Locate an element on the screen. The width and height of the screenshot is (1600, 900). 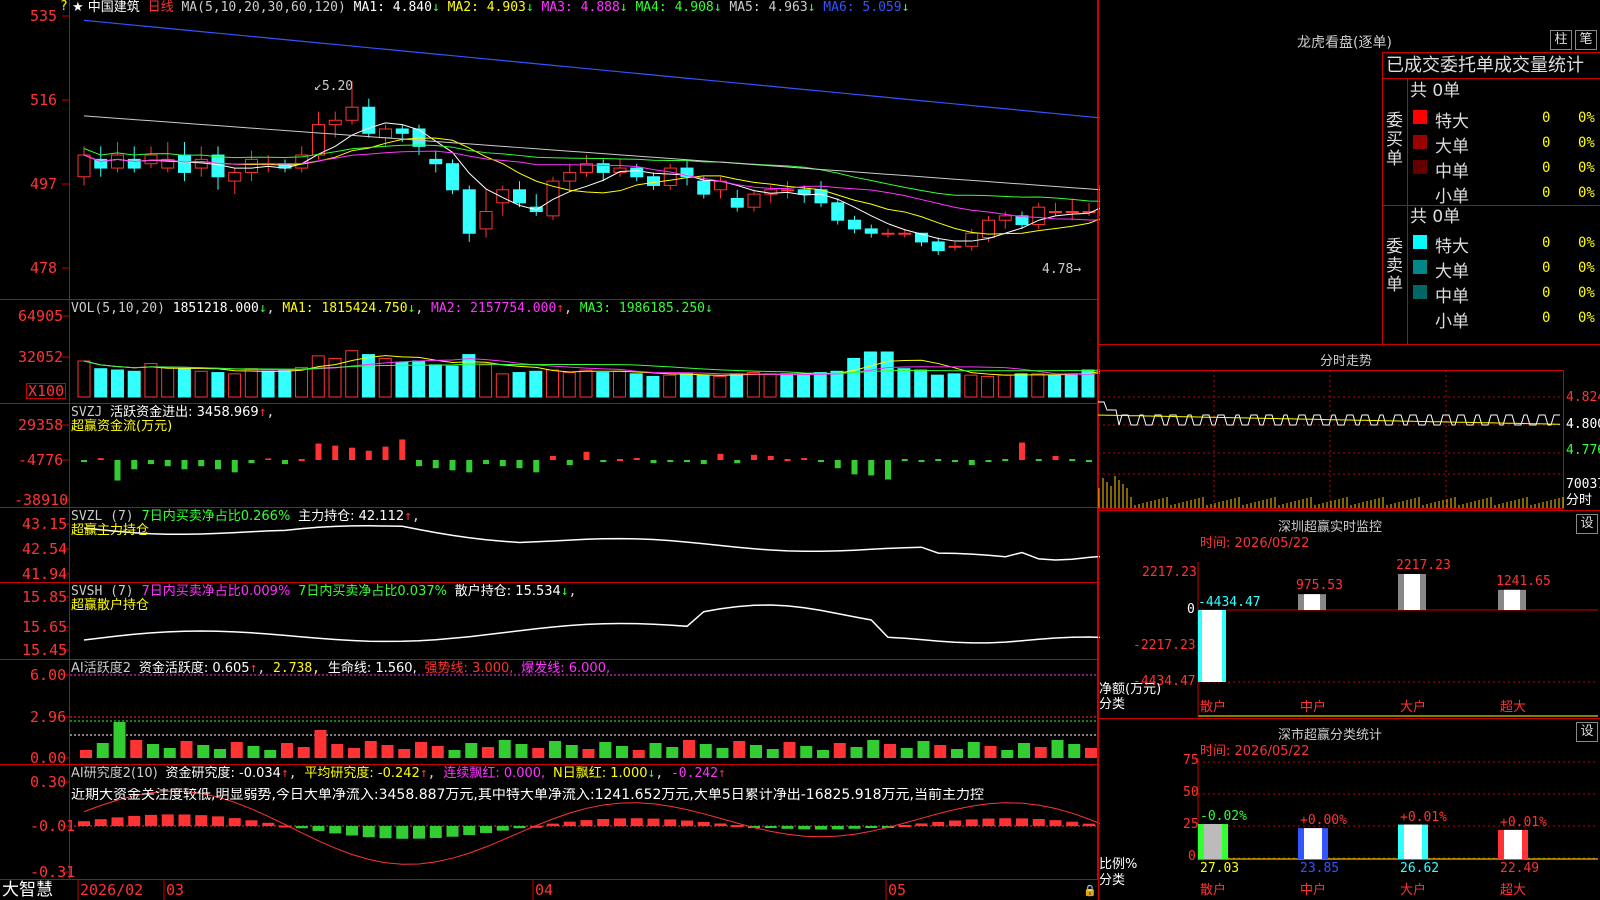
intraday-chart is located at coordinates (1349, 440).